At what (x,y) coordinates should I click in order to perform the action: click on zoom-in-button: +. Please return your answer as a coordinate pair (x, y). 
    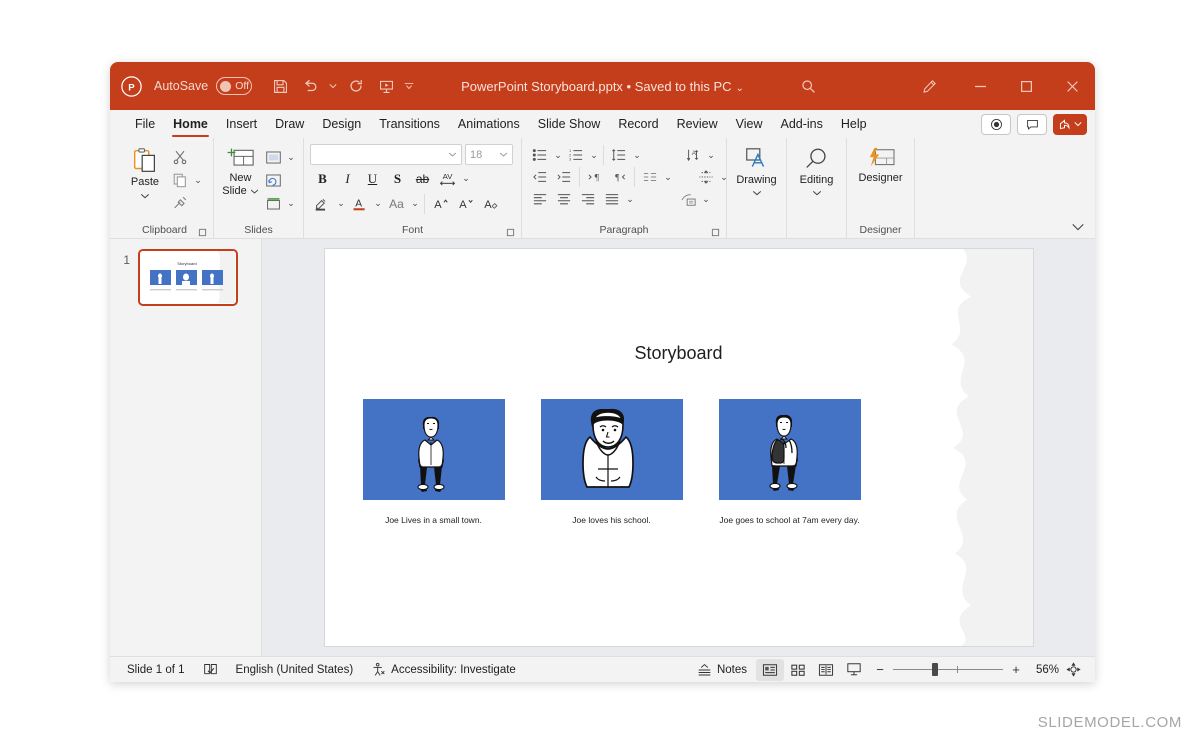
    Looking at the image, I should click on (1016, 669).